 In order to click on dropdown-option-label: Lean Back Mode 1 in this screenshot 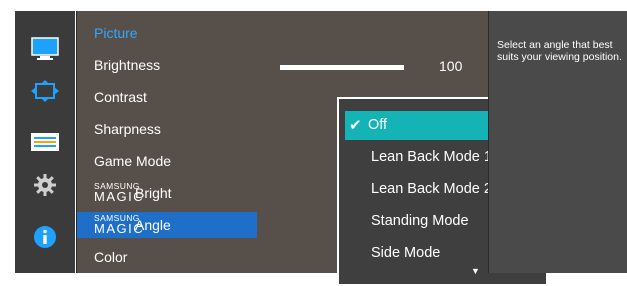, I will do `click(431, 157)`.